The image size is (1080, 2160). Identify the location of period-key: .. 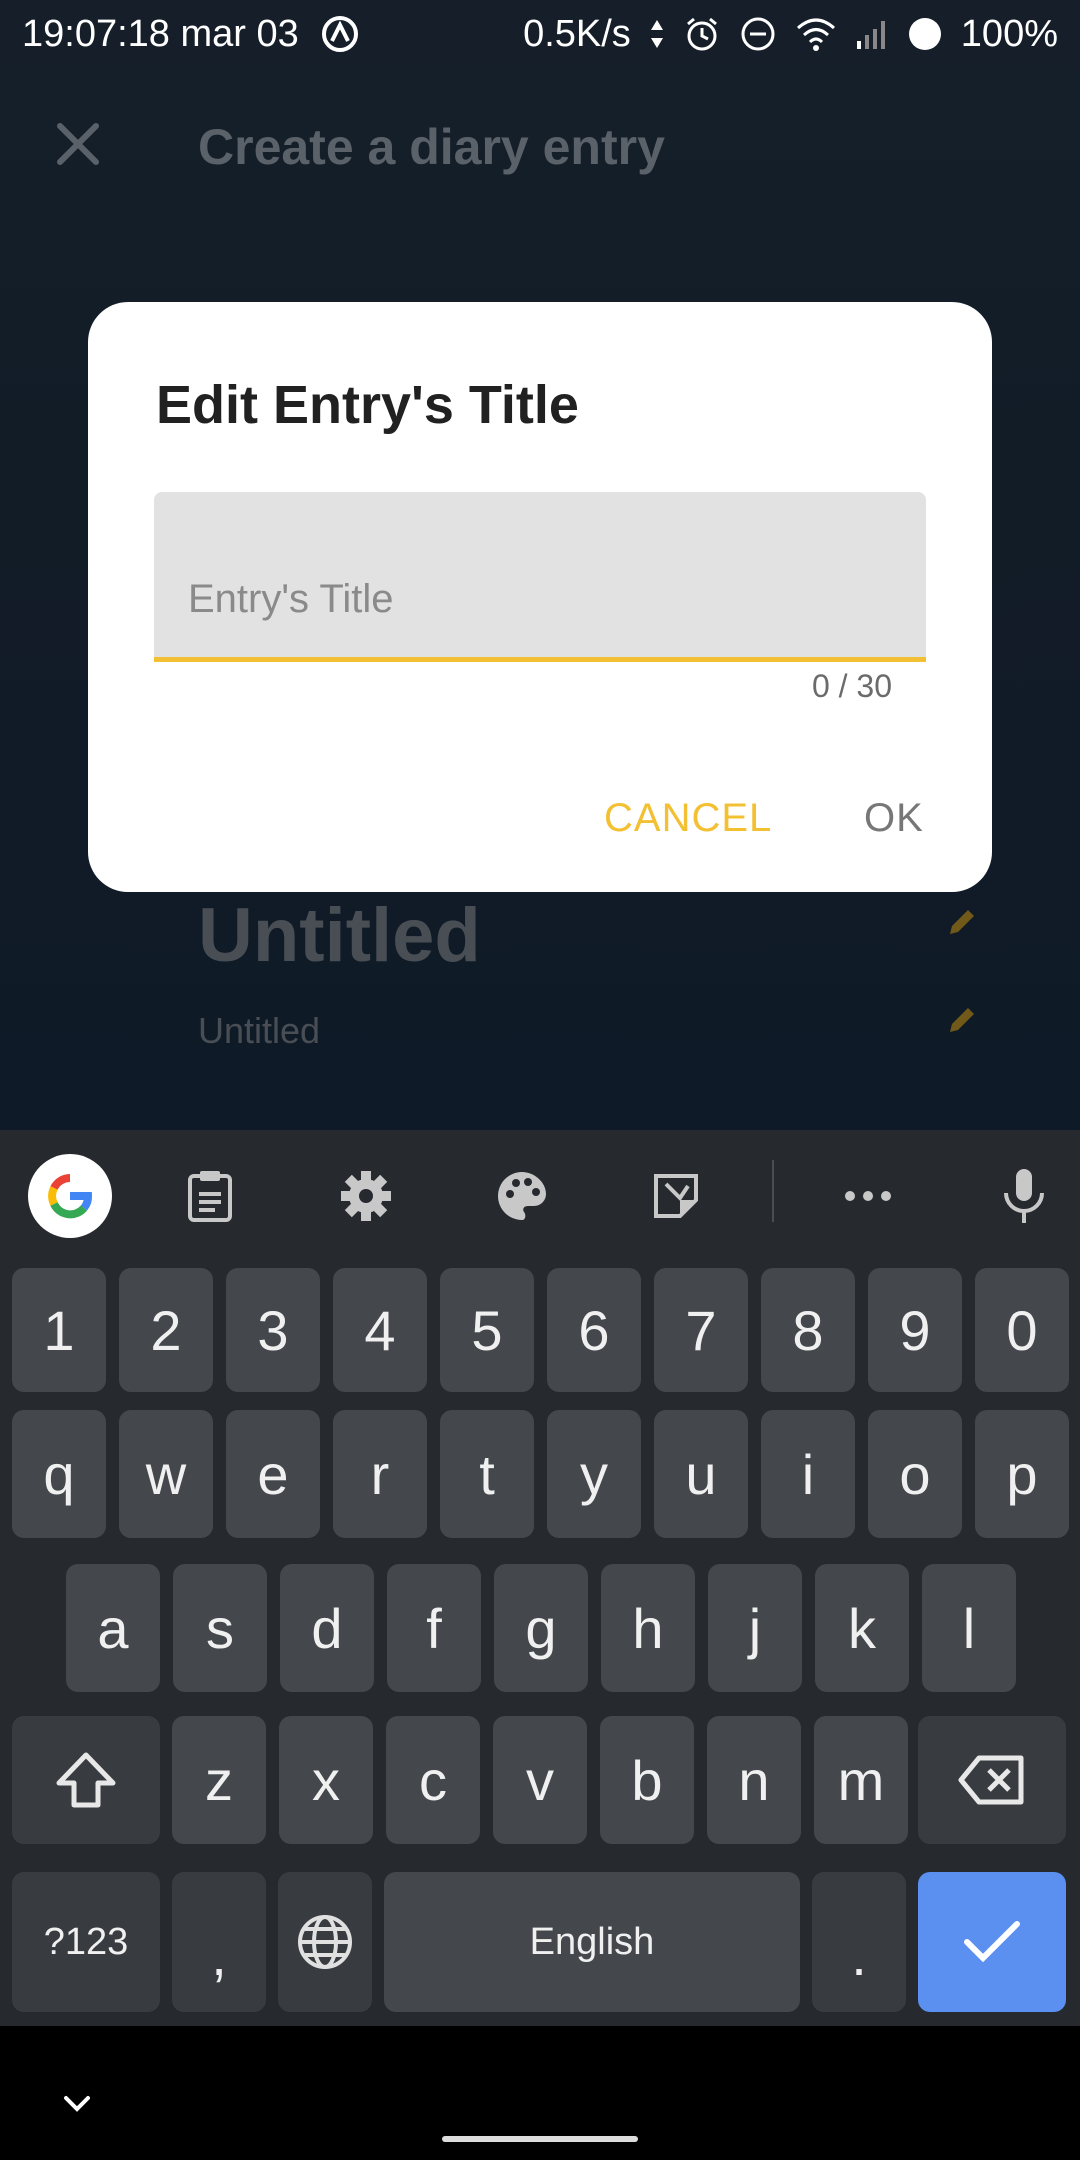
(859, 1942).